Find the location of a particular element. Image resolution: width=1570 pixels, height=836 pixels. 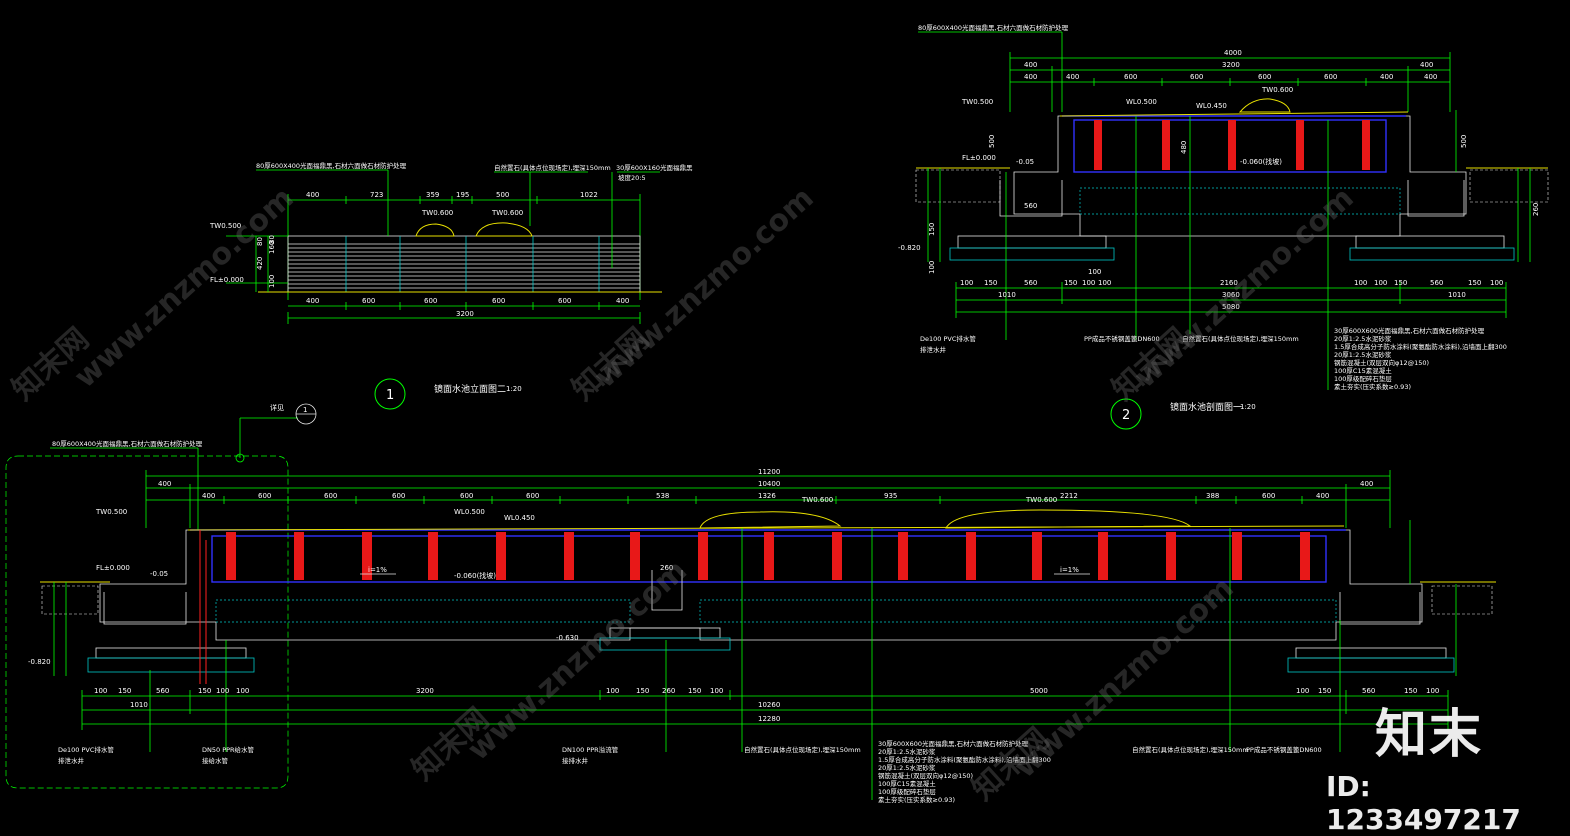

s1-dim-top-5: 500 is located at coordinates (502, 195).